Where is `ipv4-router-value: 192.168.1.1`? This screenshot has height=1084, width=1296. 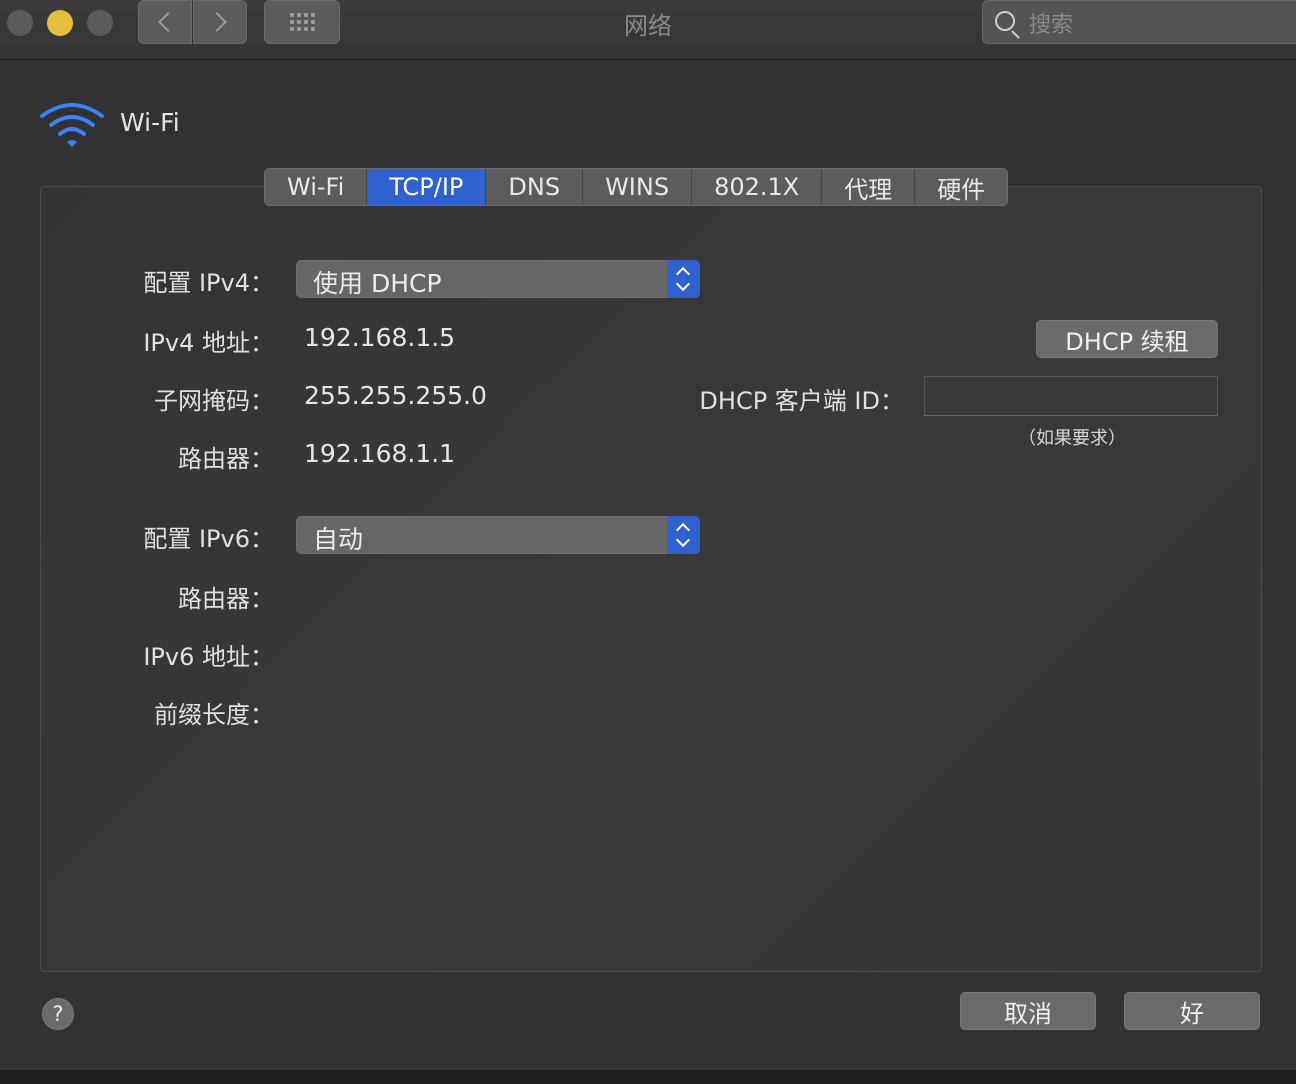
ipv4-router-value: 192.168.1.1 is located at coordinates (380, 453).